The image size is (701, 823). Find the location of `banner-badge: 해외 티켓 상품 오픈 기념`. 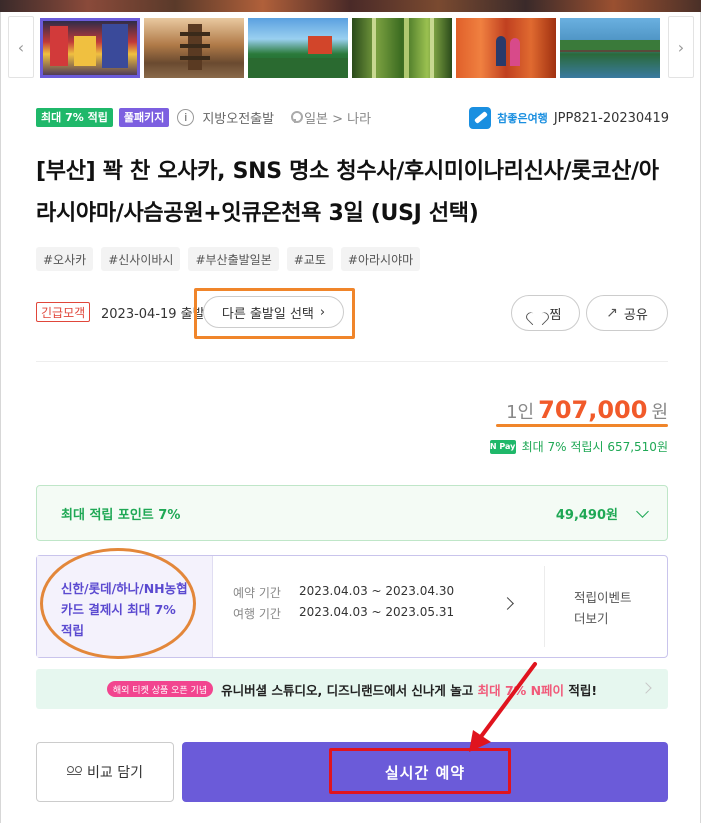

banner-badge: 해외 티켓 상품 오픈 기념 is located at coordinates (160, 689).